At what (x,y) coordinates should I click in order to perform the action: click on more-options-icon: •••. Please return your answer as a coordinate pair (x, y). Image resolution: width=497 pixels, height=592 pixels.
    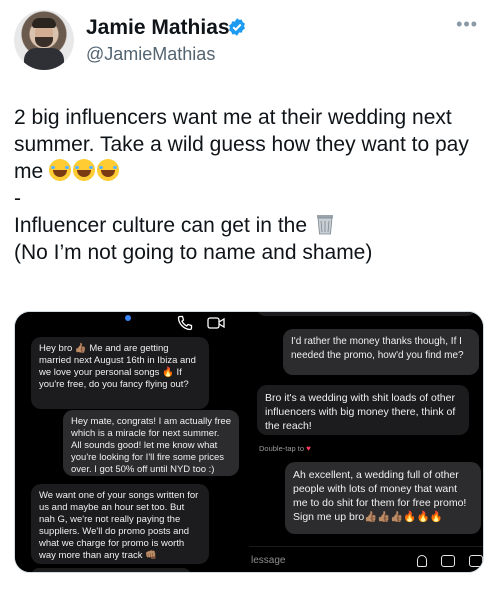
    Looking at the image, I should click on (467, 24).